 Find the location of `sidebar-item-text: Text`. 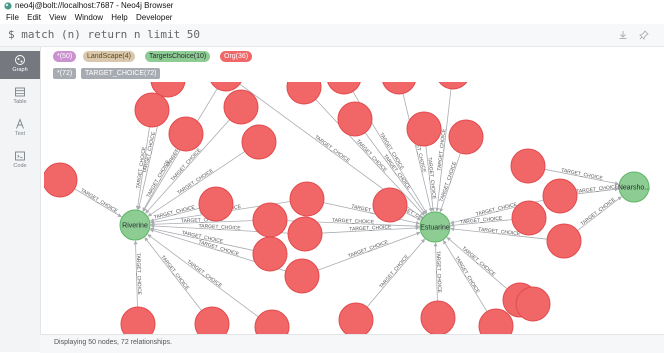

sidebar-item-text: Text is located at coordinates (20, 129).